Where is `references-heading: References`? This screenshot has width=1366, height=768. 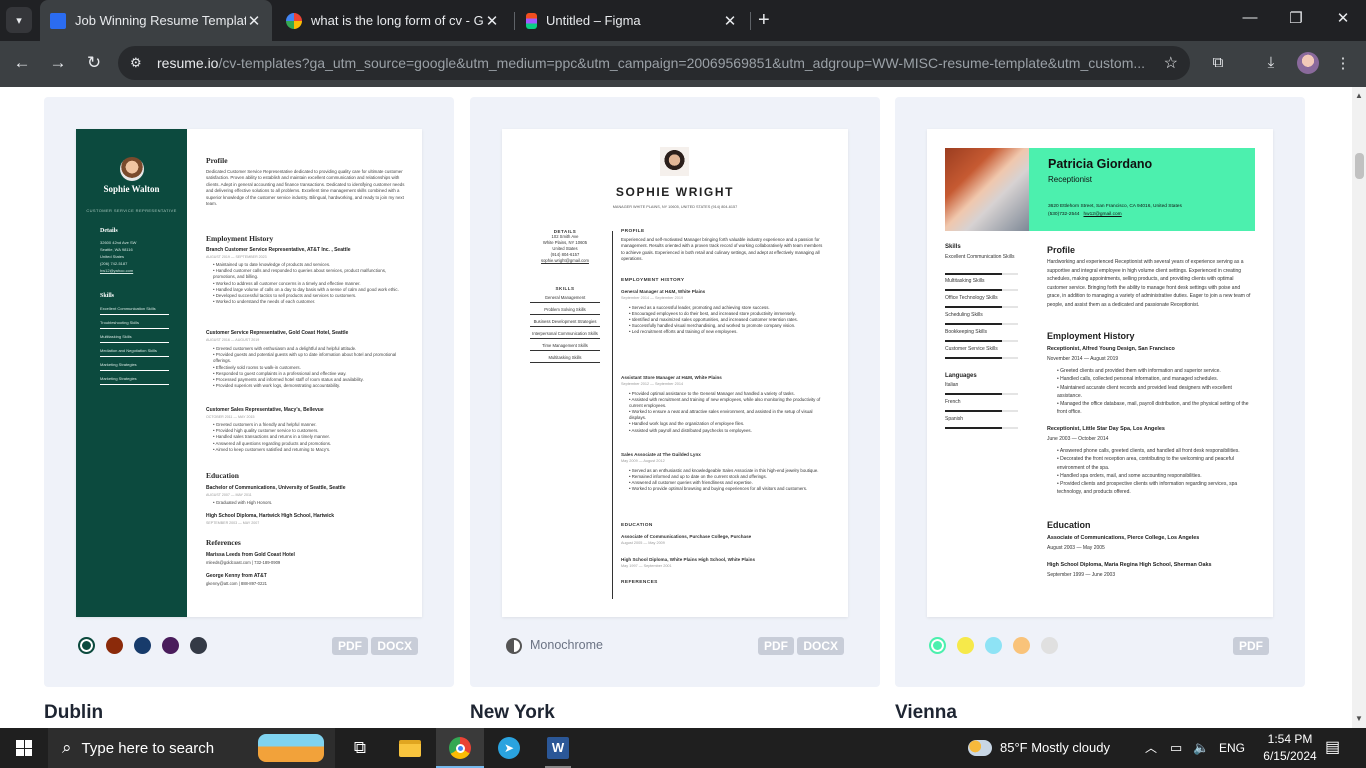
references-heading: References is located at coordinates (223, 542).